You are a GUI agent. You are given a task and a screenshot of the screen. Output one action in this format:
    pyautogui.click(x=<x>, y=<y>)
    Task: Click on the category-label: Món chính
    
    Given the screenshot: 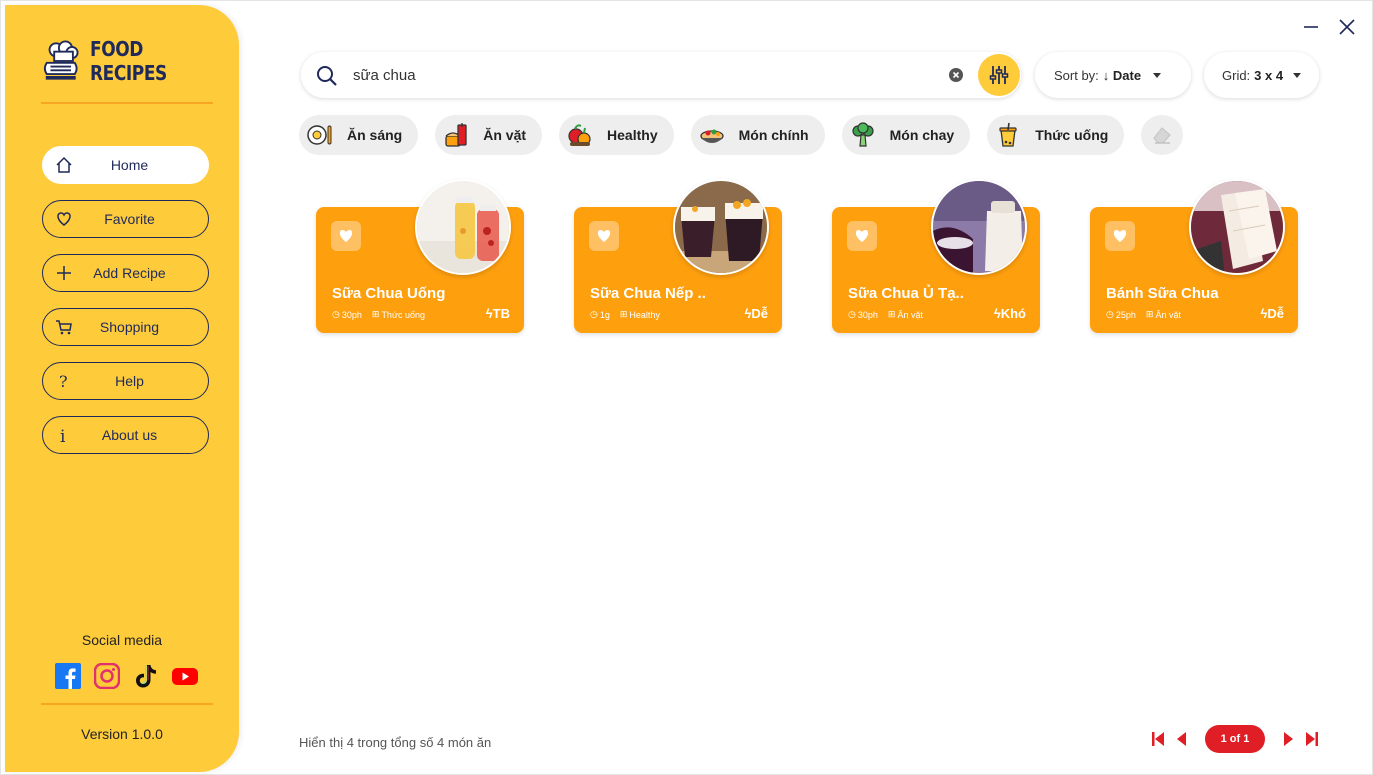 What is the action you would take?
    pyautogui.click(x=773, y=135)
    